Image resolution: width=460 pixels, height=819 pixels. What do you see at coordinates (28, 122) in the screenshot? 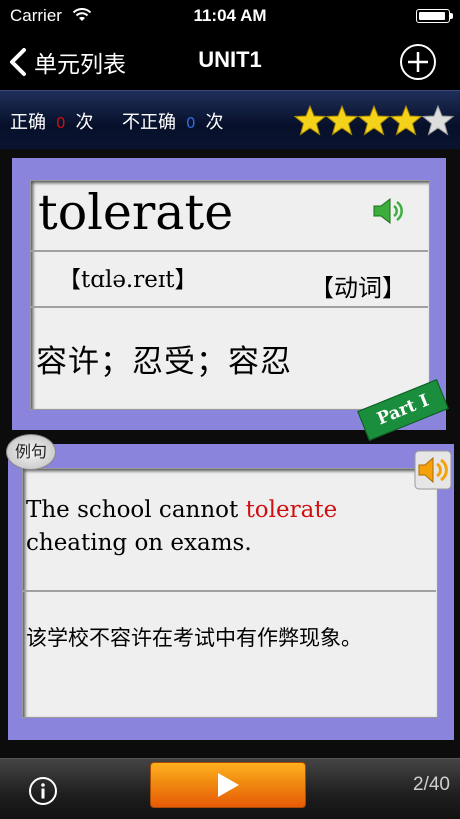
I see `correct-label: 正确` at bounding box center [28, 122].